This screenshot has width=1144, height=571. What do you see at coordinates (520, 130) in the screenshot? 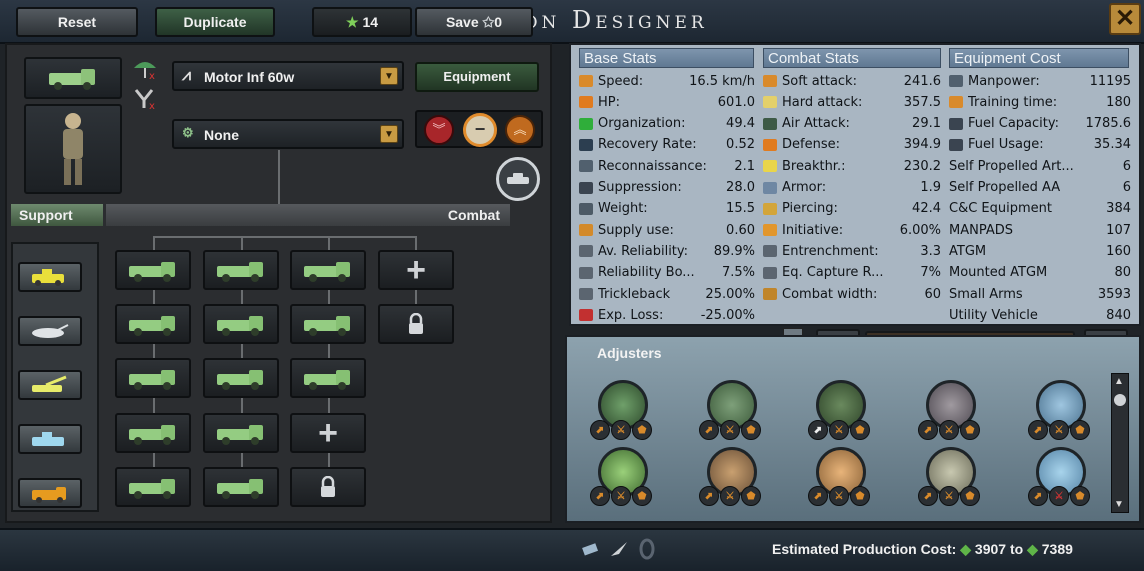
I see `priority-high-button: ︽` at bounding box center [520, 130].